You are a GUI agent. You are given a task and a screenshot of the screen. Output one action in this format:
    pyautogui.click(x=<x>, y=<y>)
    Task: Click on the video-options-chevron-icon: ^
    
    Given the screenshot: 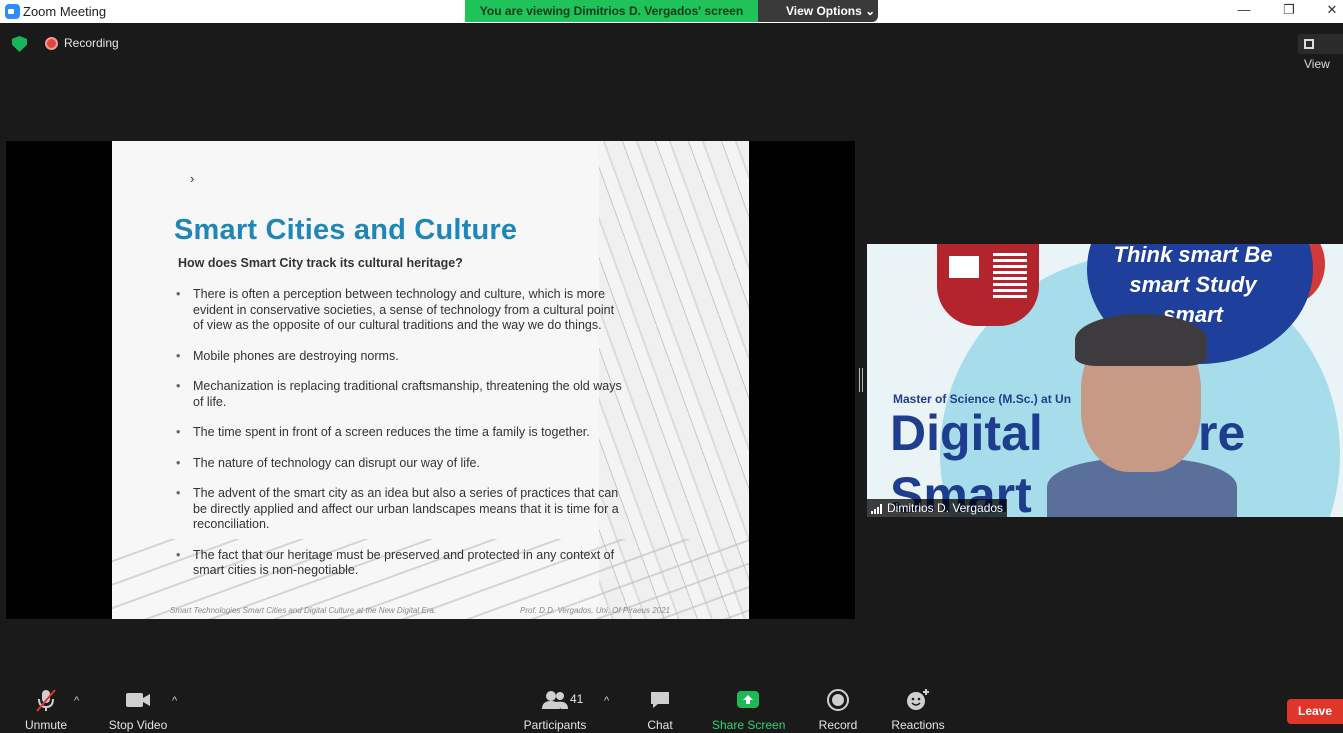 What is the action you would take?
    pyautogui.click(x=174, y=701)
    